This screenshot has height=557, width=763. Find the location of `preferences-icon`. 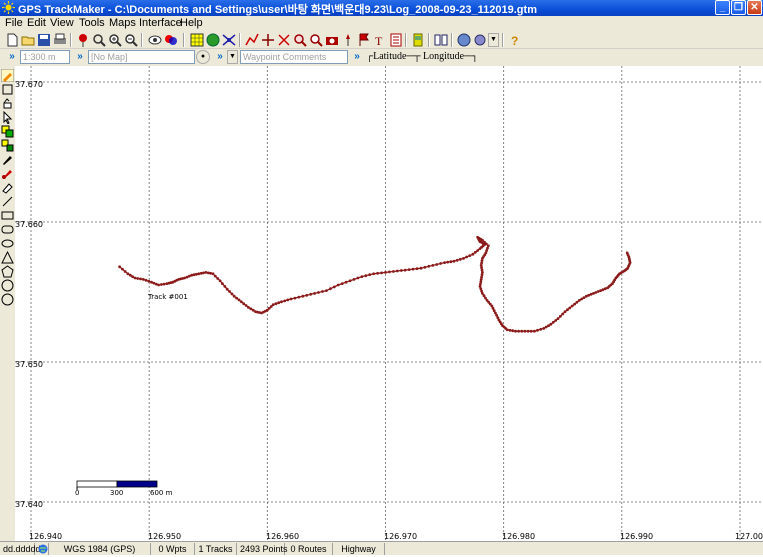

preferences-icon is located at coordinates (480, 40).